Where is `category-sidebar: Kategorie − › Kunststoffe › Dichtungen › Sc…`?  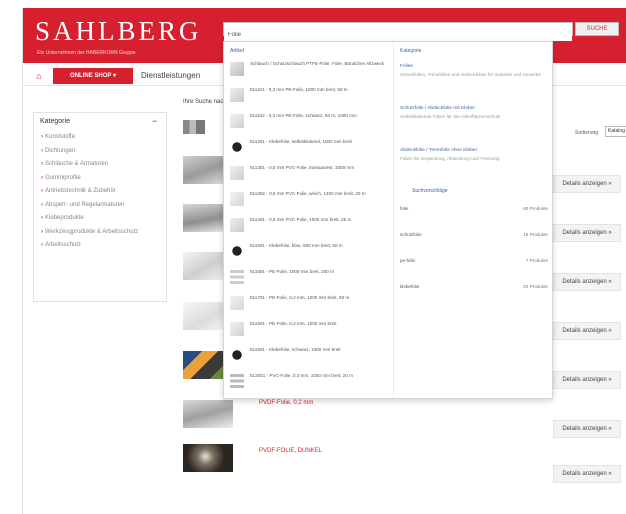
category-sidebar: Kategorie − › Kunststoffe › Dichtungen › Sc… is located at coordinates (100, 207).